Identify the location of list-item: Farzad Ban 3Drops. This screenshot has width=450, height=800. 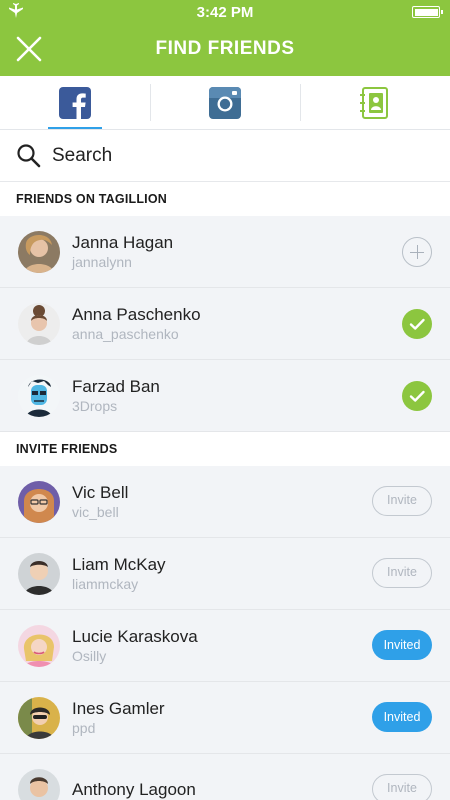
(225, 396).